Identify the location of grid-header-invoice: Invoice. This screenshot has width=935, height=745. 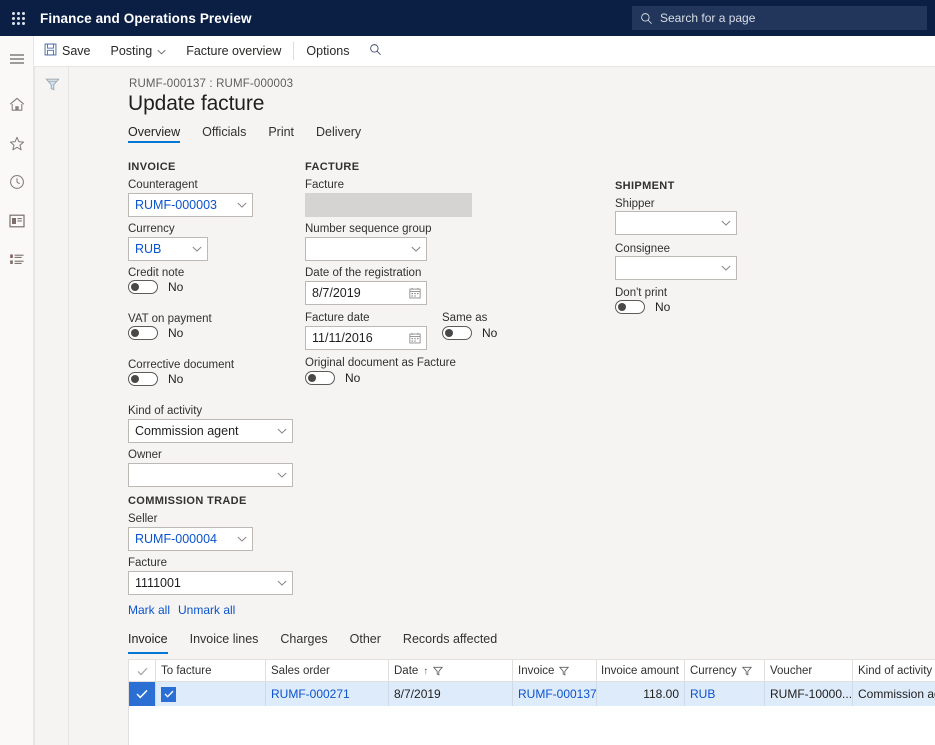
(555, 671).